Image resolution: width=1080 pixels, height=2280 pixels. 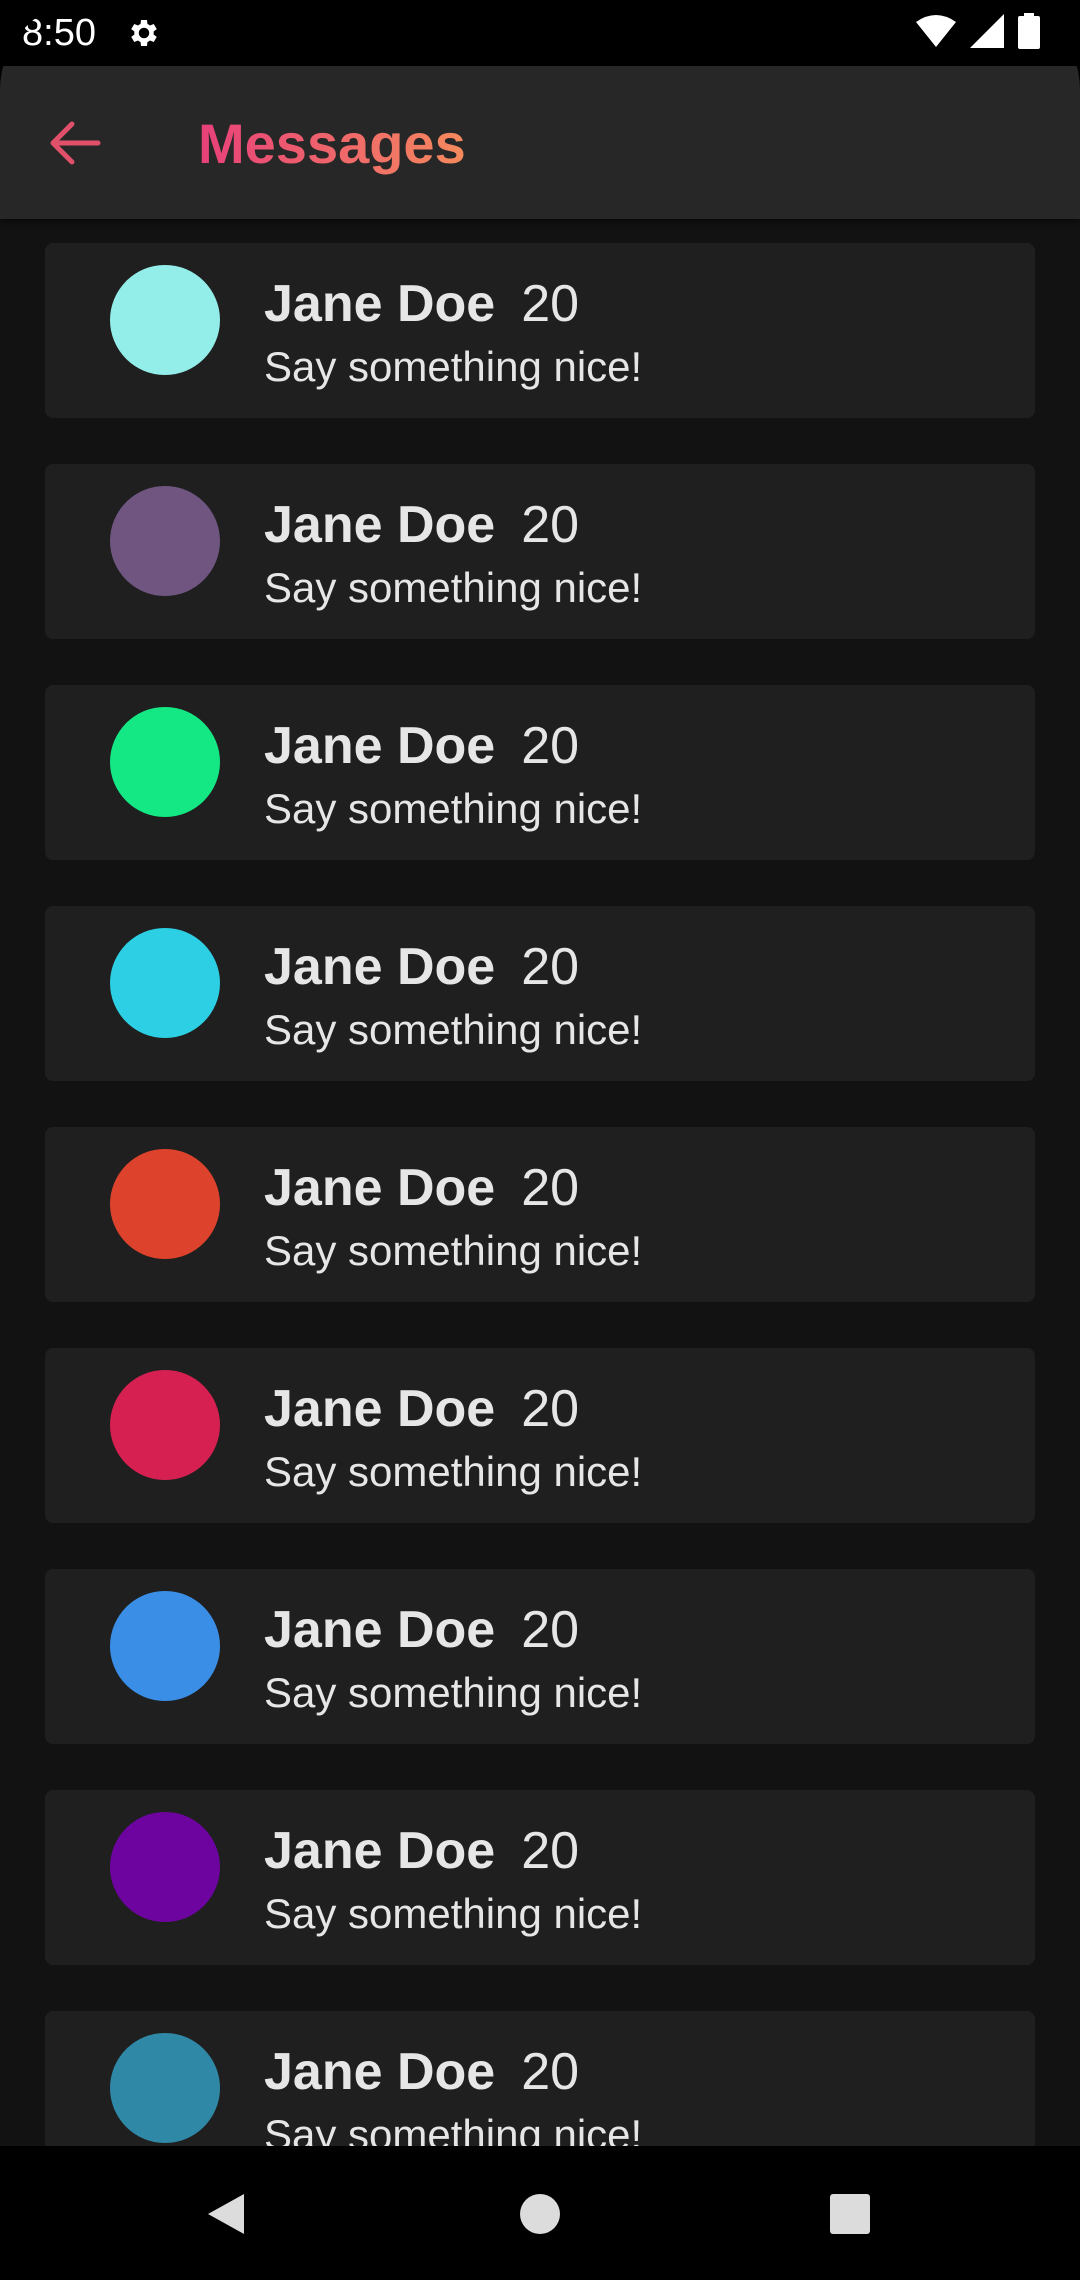 What do you see at coordinates (540, 142) in the screenshot?
I see `app-bar: Messages` at bounding box center [540, 142].